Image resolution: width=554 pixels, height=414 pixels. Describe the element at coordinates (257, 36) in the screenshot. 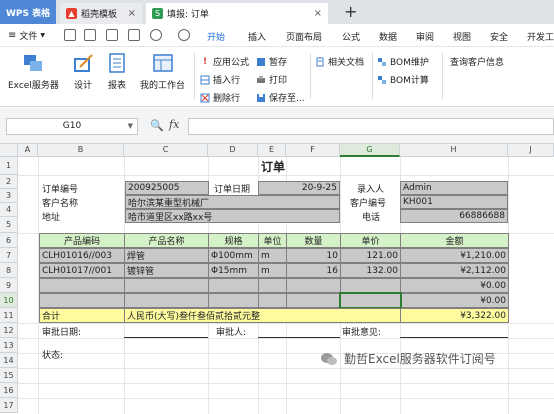

I see `menu-insert: 插入` at that location.